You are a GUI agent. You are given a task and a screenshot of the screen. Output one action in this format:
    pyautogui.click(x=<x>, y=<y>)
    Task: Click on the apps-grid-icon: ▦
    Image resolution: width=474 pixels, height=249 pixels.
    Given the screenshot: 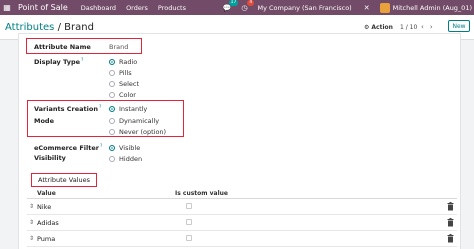 What is the action you would take?
    pyautogui.click(x=7, y=7)
    